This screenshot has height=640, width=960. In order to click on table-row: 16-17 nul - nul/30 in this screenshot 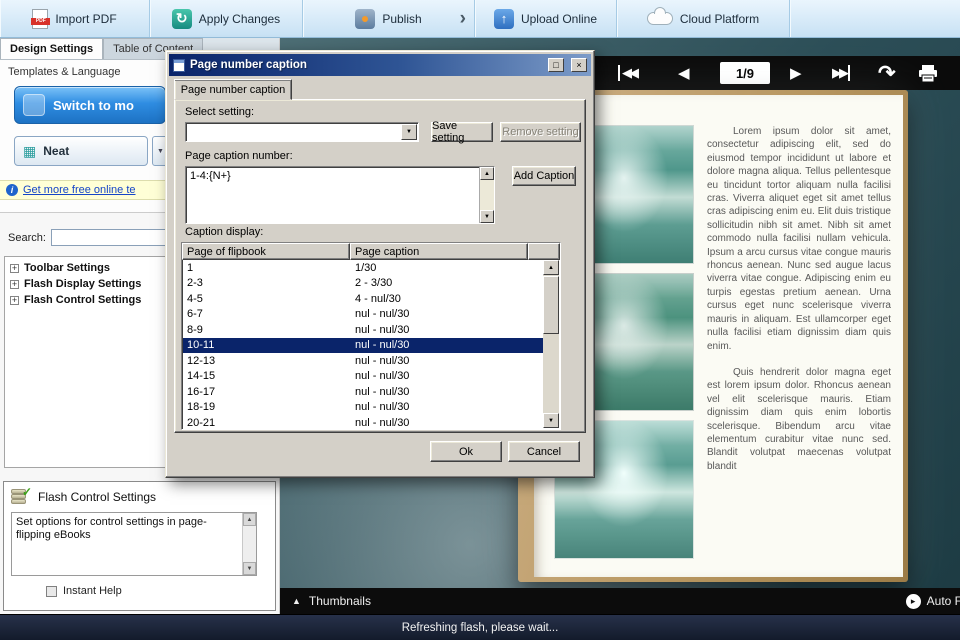, I will do `click(363, 392)`.